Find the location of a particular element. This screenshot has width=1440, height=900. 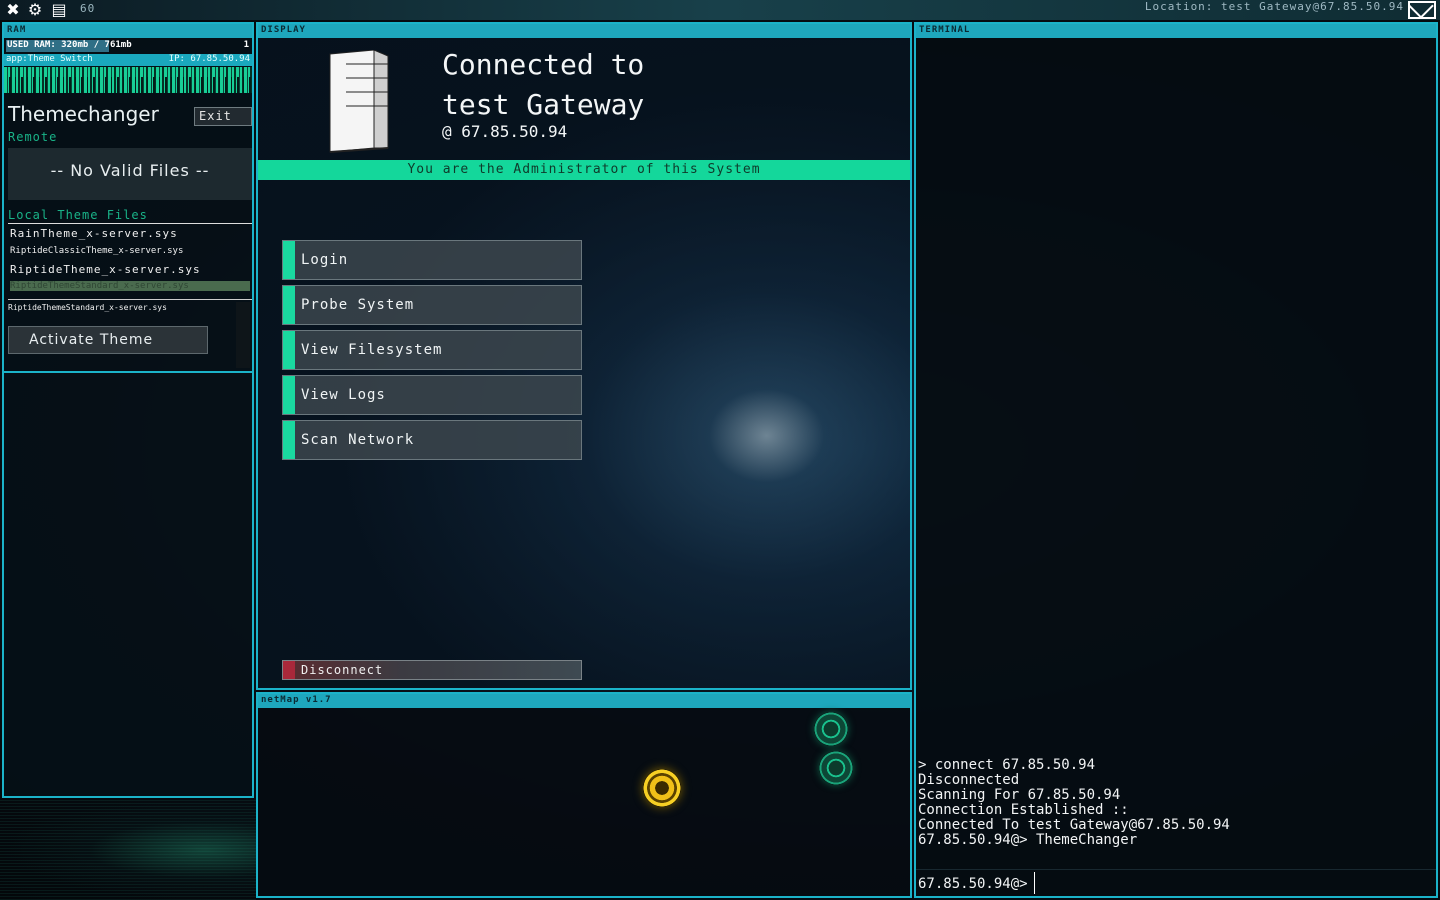

ram-process-count: 1 is located at coordinates (246, 45).